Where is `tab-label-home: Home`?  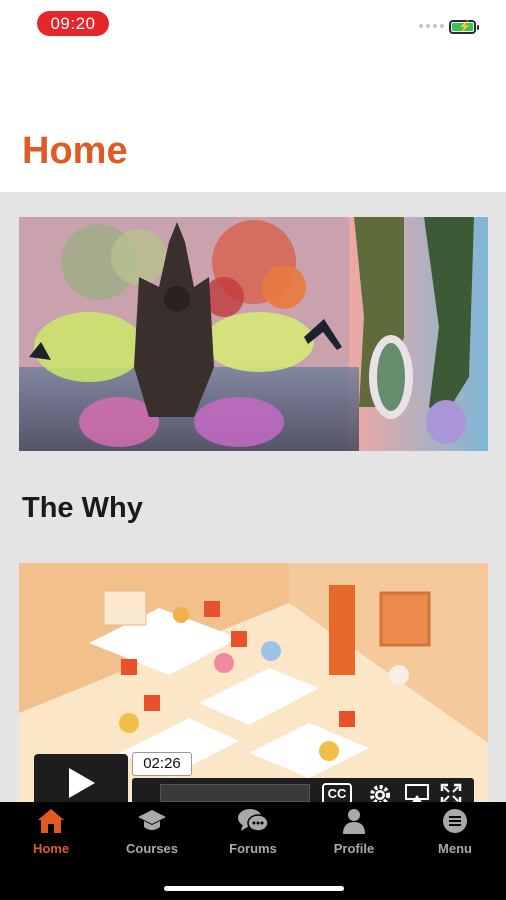
tab-label-home: Home is located at coordinates (51, 848).